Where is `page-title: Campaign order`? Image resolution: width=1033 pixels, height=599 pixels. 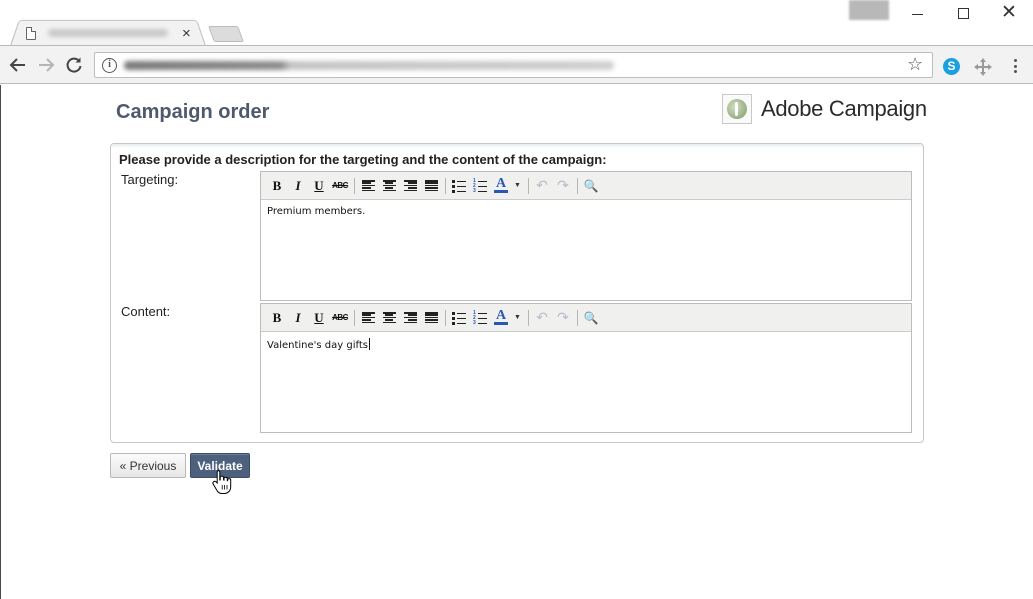 page-title: Campaign order is located at coordinates (193, 112).